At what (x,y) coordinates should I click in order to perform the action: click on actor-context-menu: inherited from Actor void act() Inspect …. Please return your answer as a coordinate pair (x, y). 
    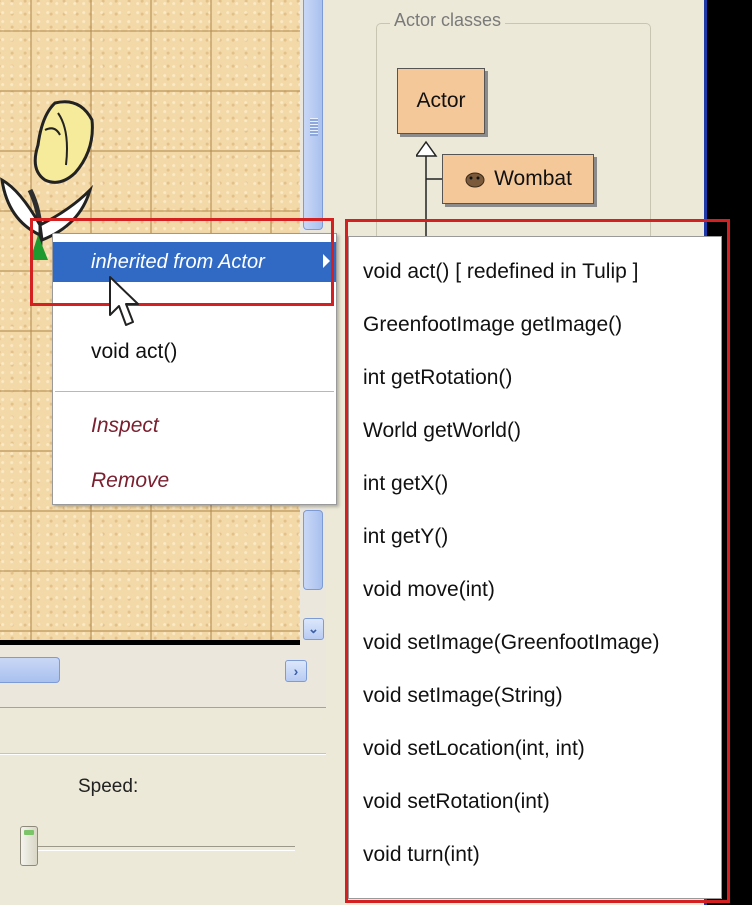
    Looking at the image, I should click on (194, 369).